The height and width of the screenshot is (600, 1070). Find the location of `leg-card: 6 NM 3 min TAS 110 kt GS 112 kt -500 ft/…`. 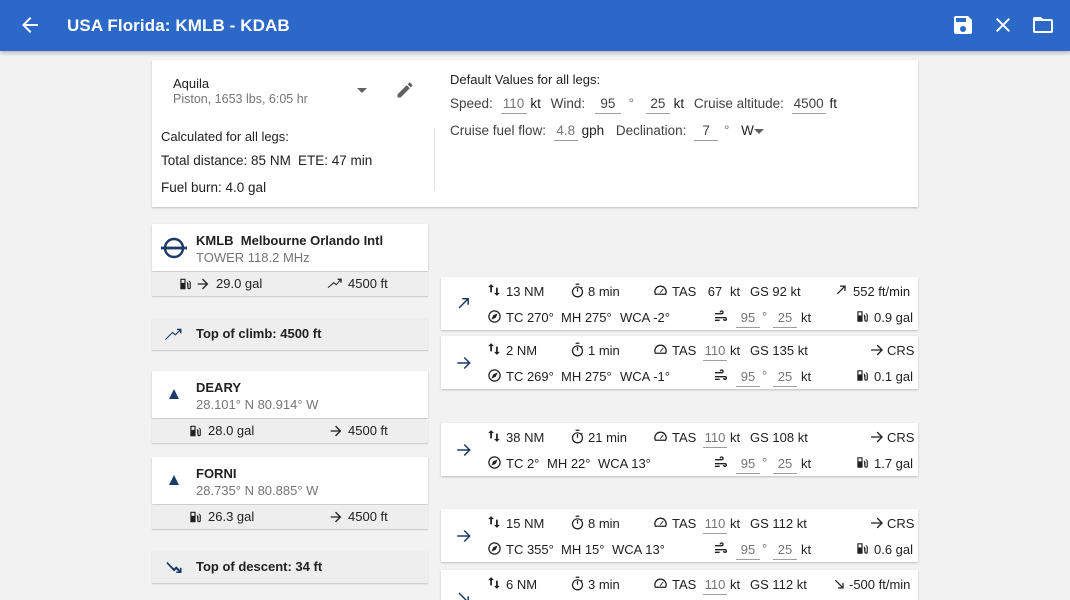

leg-card: 6 NM 3 min TAS 110 kt GS 112 kt -500 ft/… is located at coordinates (679, 585).